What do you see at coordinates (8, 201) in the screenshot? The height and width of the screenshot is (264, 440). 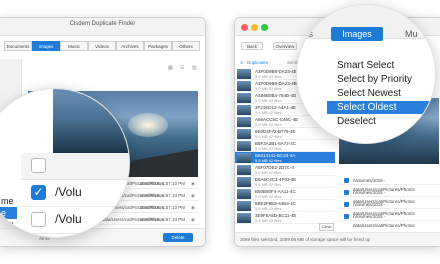 I see `menu-item: me` at bounding box center [8, 201].